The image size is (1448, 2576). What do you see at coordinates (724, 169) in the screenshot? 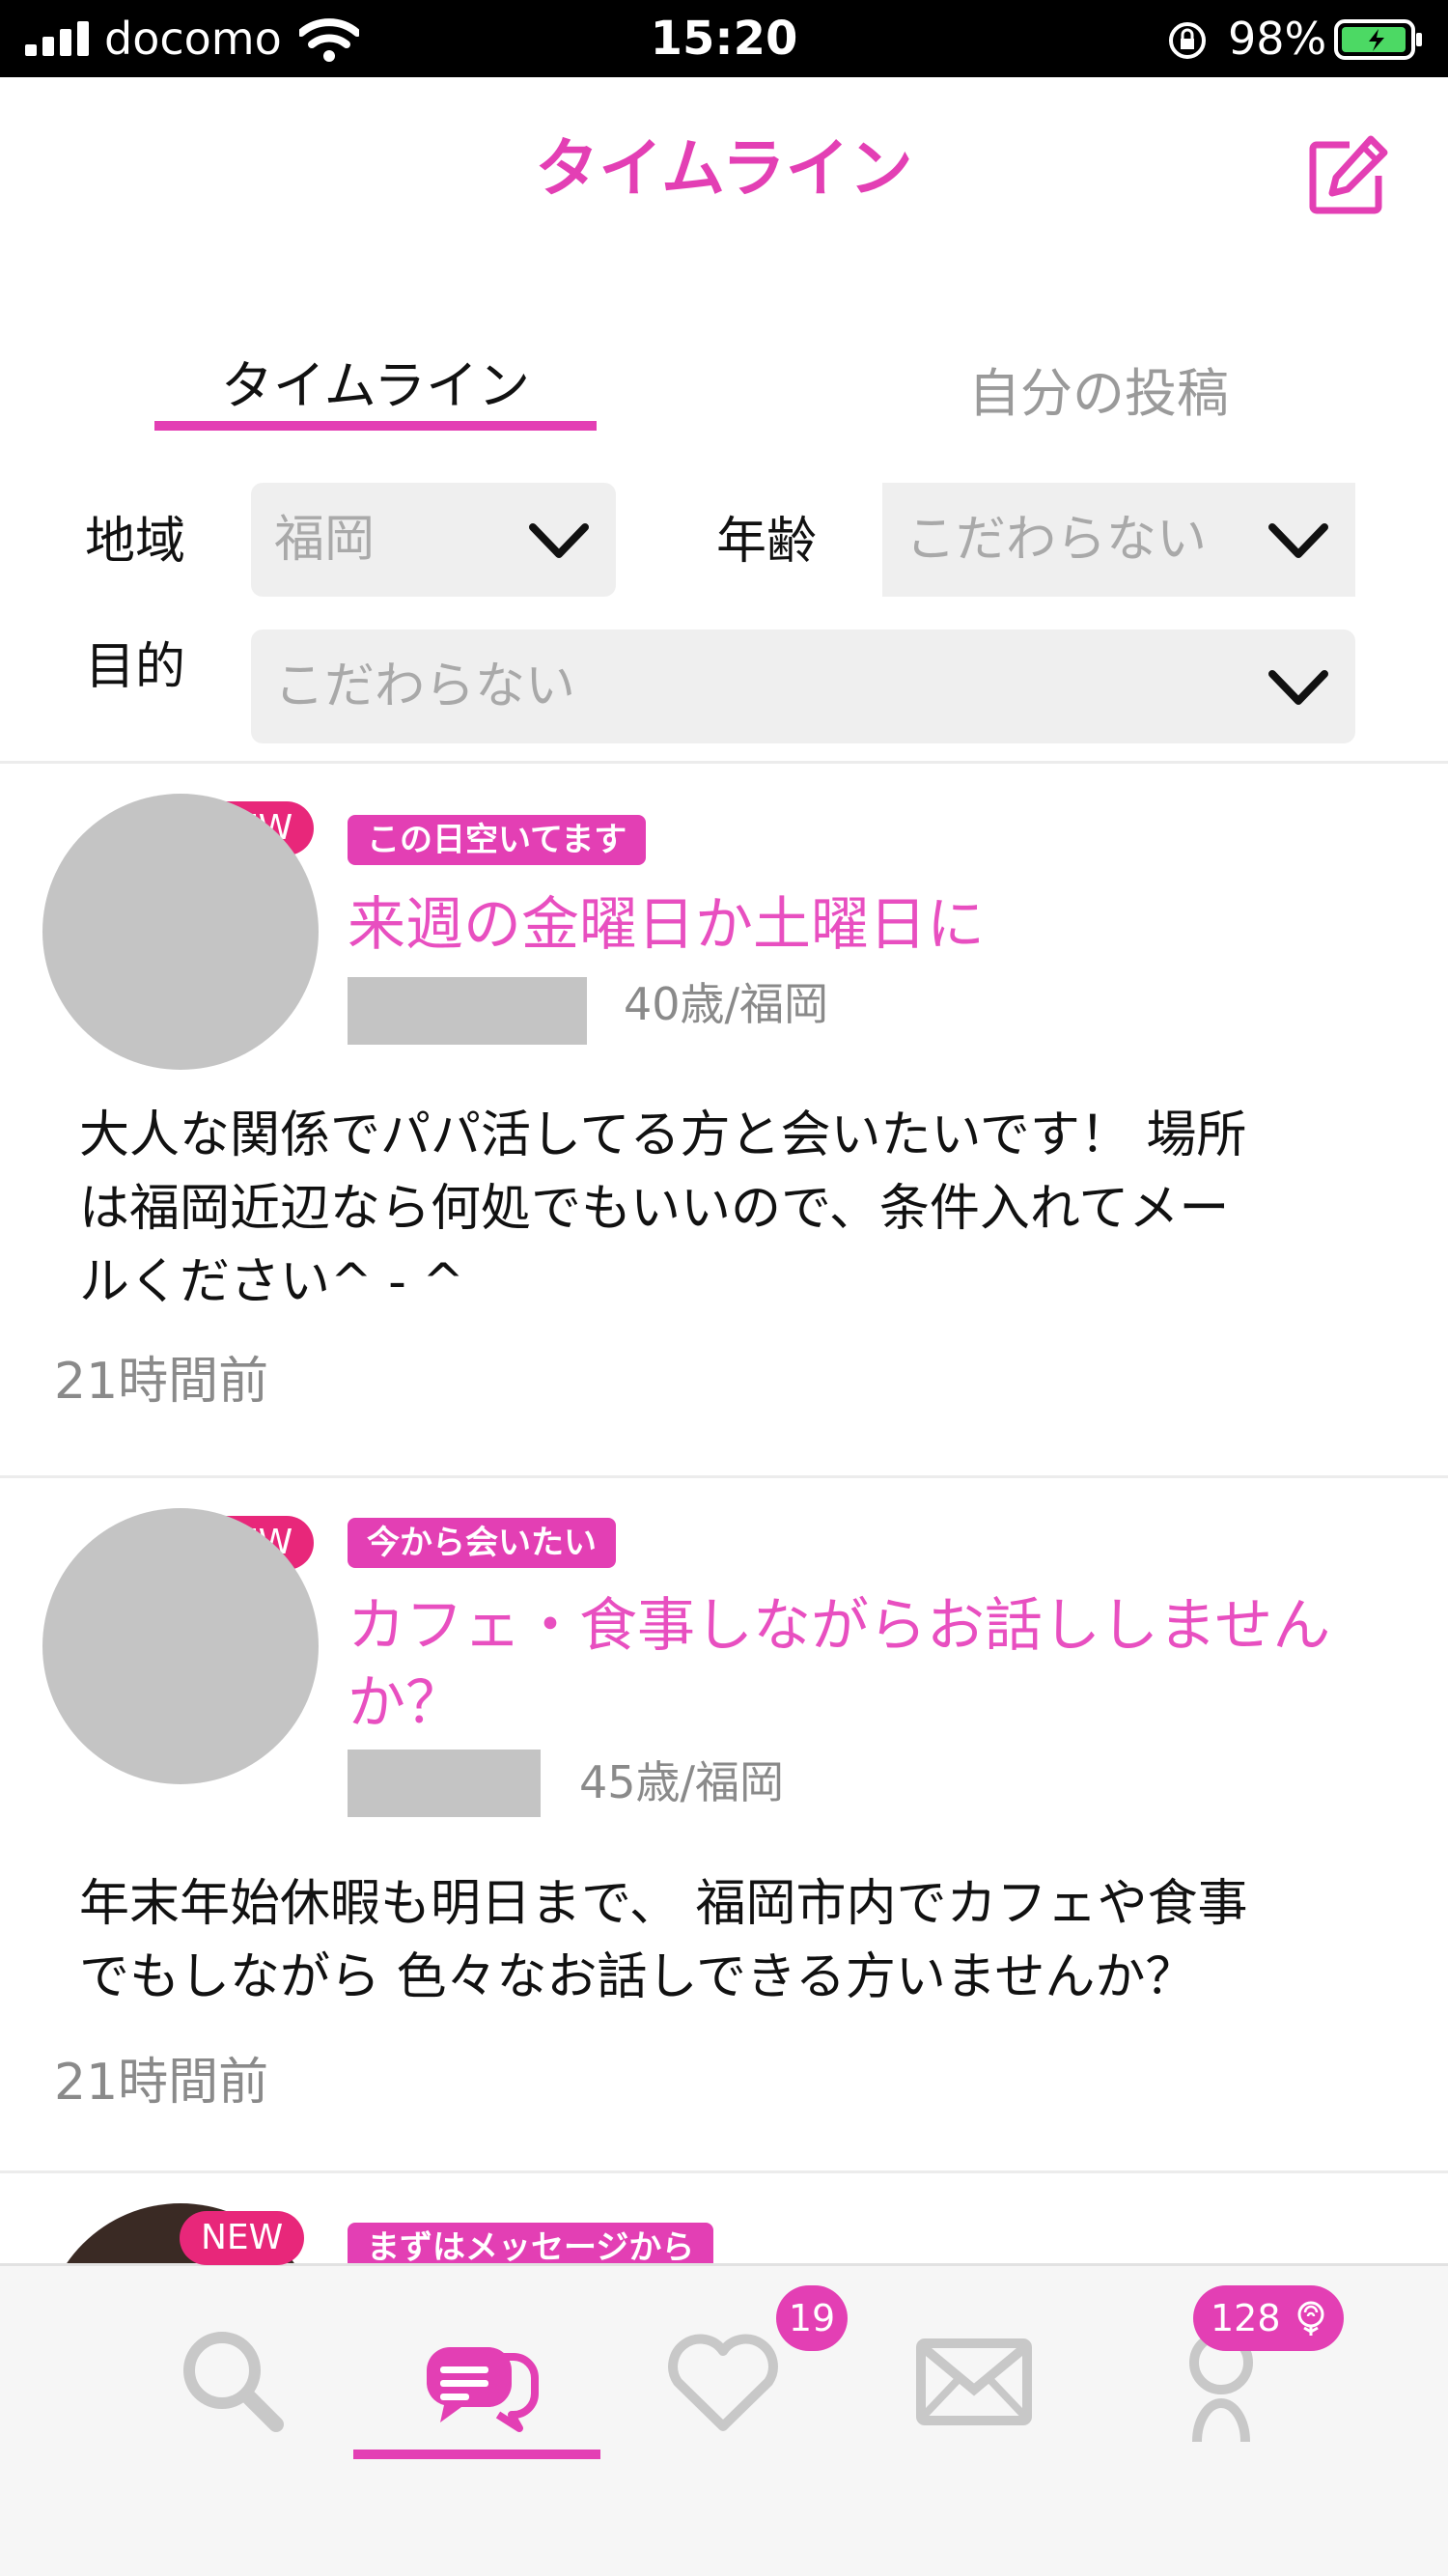
I see `page-title: タイムライン` at bounding box center [724, 169].